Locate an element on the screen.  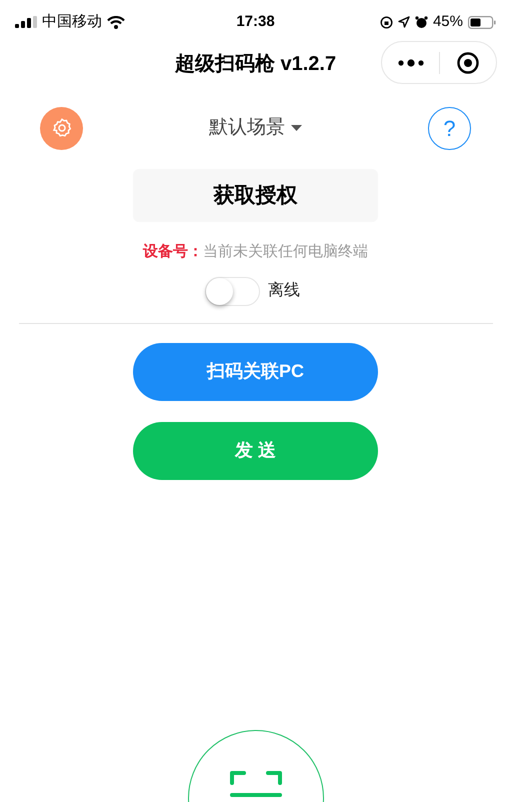
battery-percent: 45% is located at coordinates (447, 22).